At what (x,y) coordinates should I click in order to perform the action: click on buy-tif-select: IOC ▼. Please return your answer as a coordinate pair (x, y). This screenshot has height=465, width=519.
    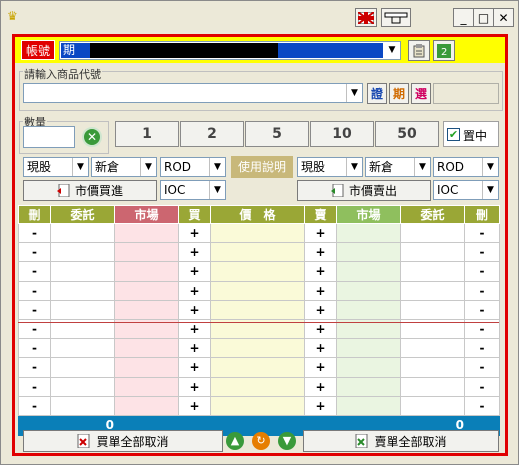
    Looking at the image, I should click on (193, 190).